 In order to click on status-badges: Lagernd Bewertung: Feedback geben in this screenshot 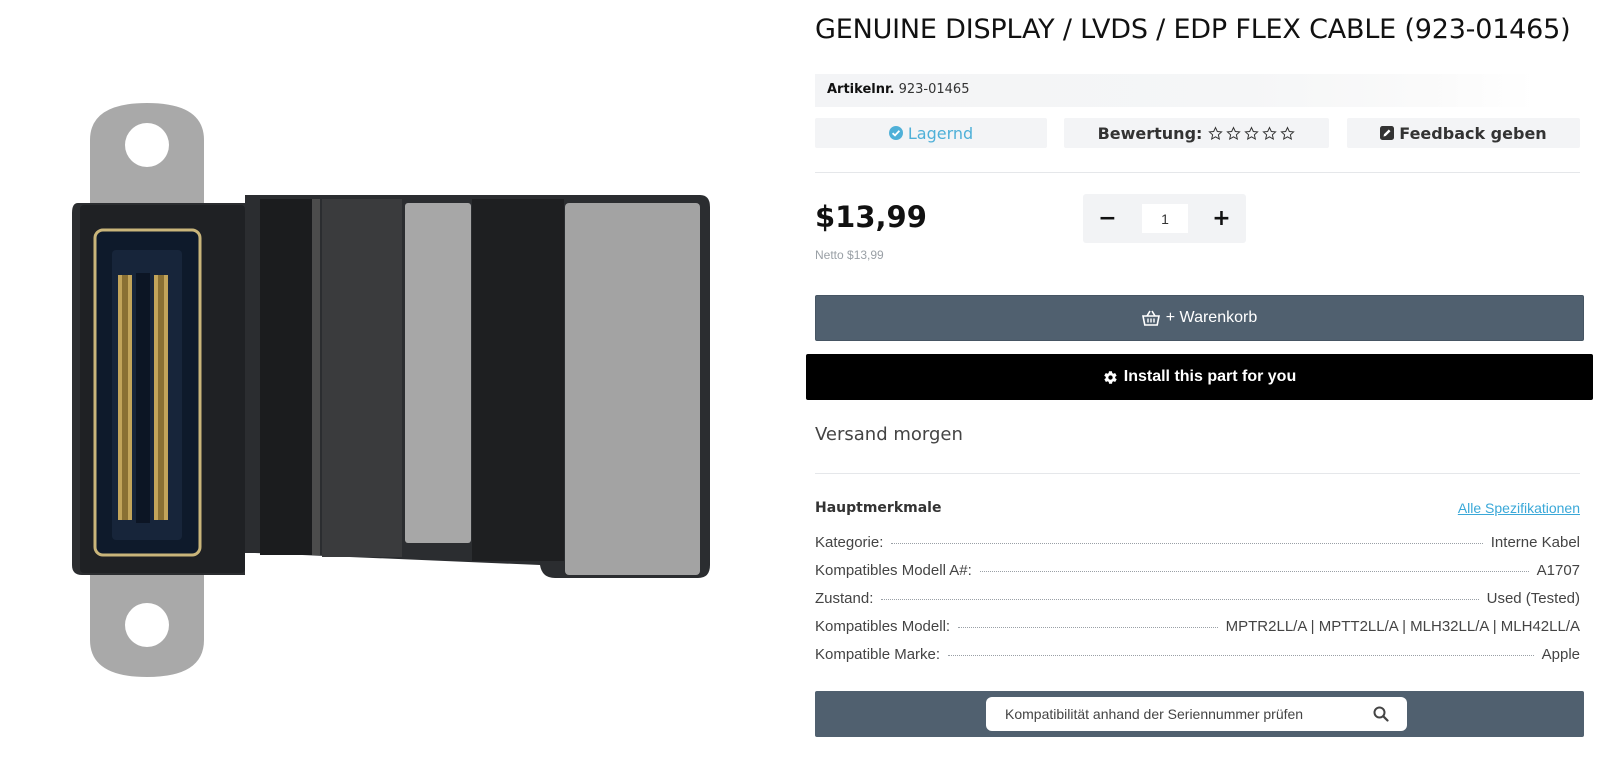, I will do `click(1197, 133)`.